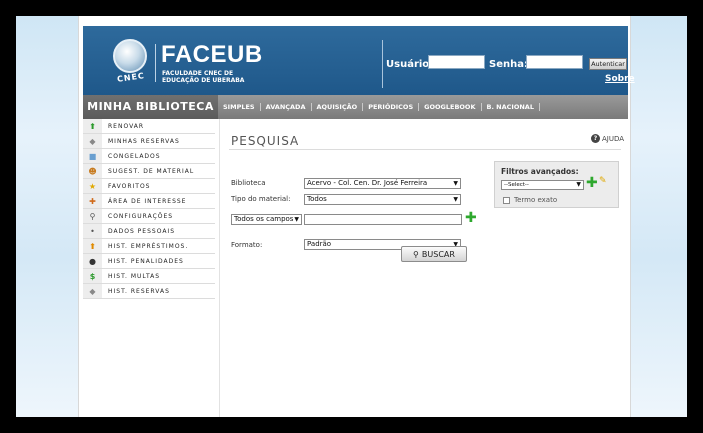 The image size is (703, 433). What do you see at coordinates (516, 185) in the screenshot?
I see `filtros-select-value: --Select--` at bounding box center [516, 185].